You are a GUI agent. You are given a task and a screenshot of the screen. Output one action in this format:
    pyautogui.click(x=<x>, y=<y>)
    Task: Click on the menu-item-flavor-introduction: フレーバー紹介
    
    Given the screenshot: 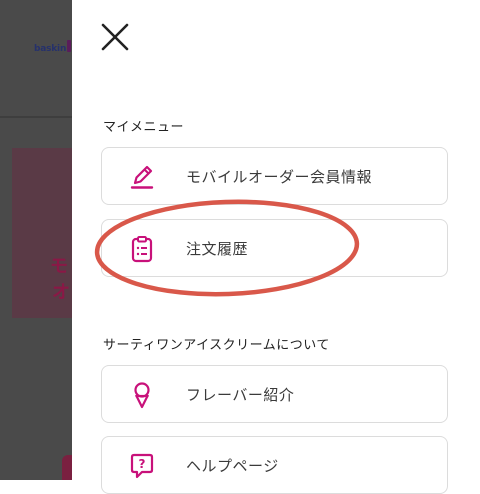 What is the action you would take?
    pyautogui.click(x=274, y=394)
    